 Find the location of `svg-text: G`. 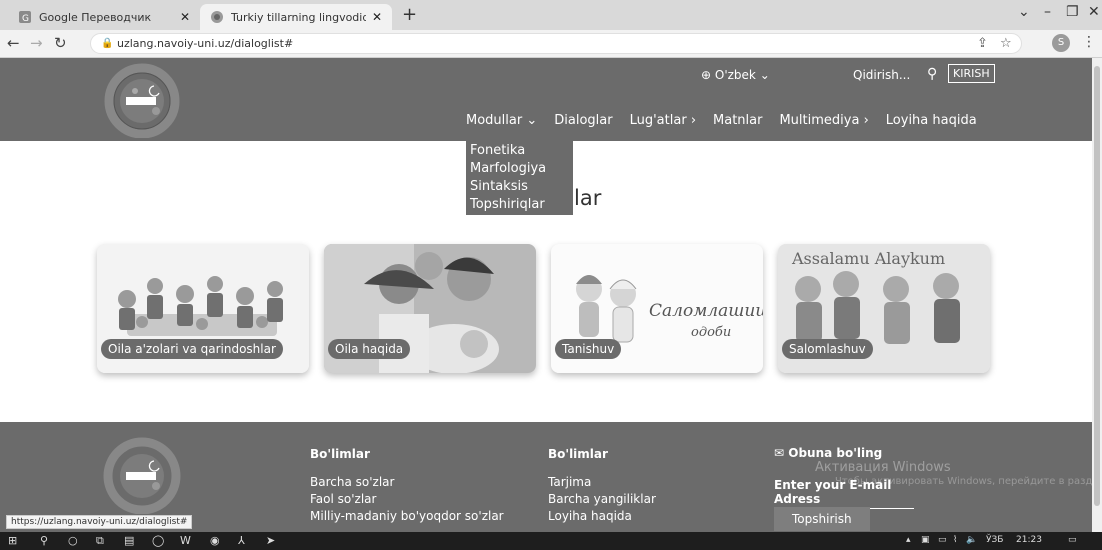

svg-text: G is located at coordinates (25, 19).